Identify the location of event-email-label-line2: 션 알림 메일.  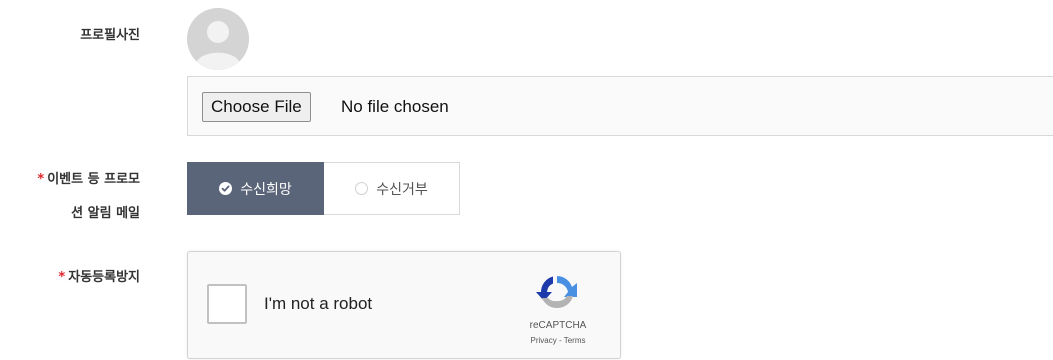
(105, 213).